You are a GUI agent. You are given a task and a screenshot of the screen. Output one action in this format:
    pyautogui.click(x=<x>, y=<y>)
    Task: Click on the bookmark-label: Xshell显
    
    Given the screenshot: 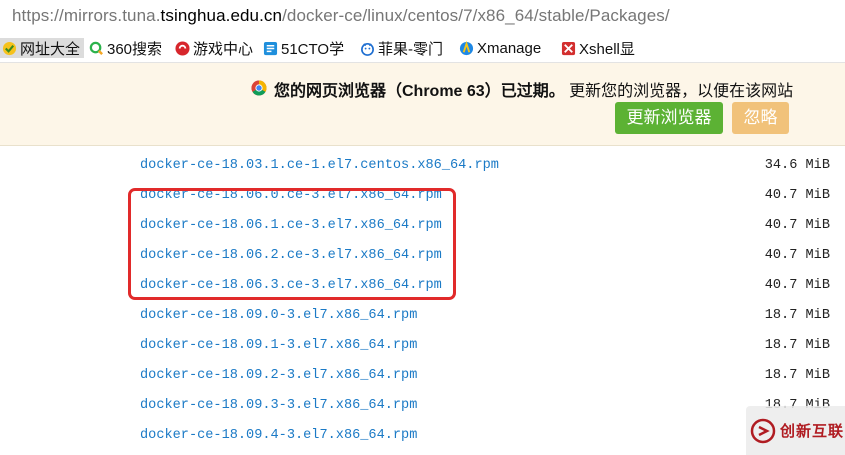 What is the action you would take?
    pyautogui.click(x=607, y=49)
    